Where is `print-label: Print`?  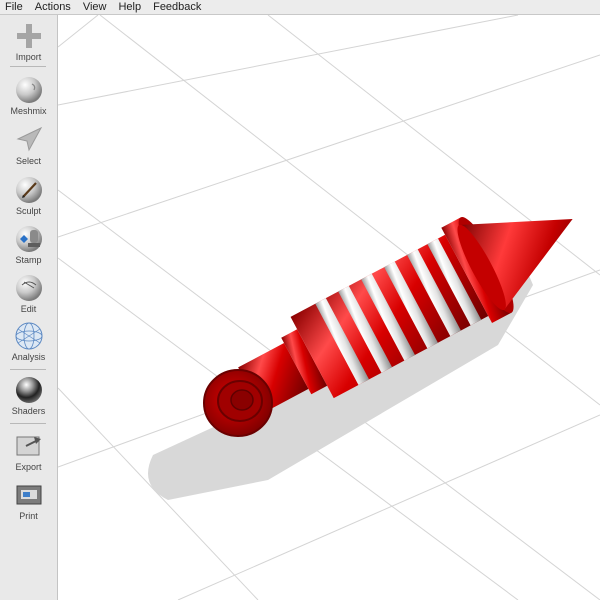 print-label: Print is located at coordinates (28, 516).